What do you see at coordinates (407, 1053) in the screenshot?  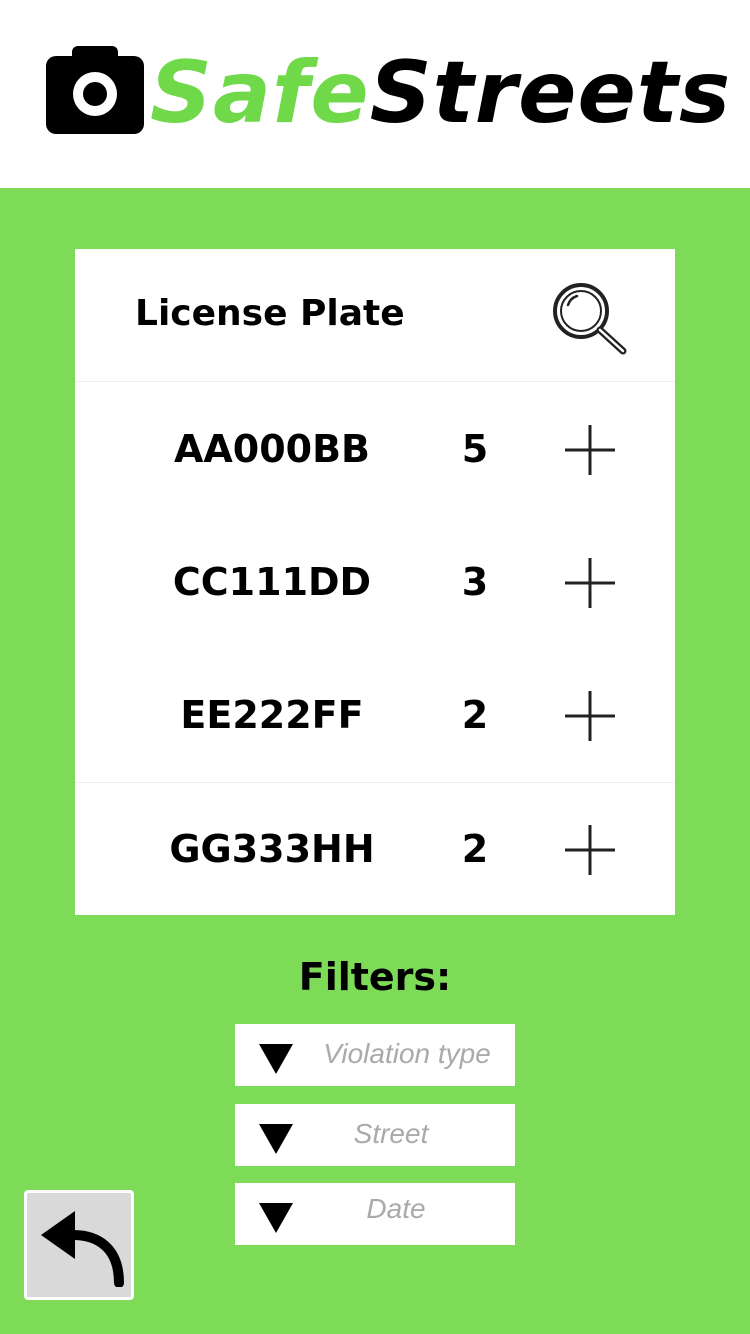 I see `dropdown-placeholder: Violation type` at bounding box center [407, 1053].